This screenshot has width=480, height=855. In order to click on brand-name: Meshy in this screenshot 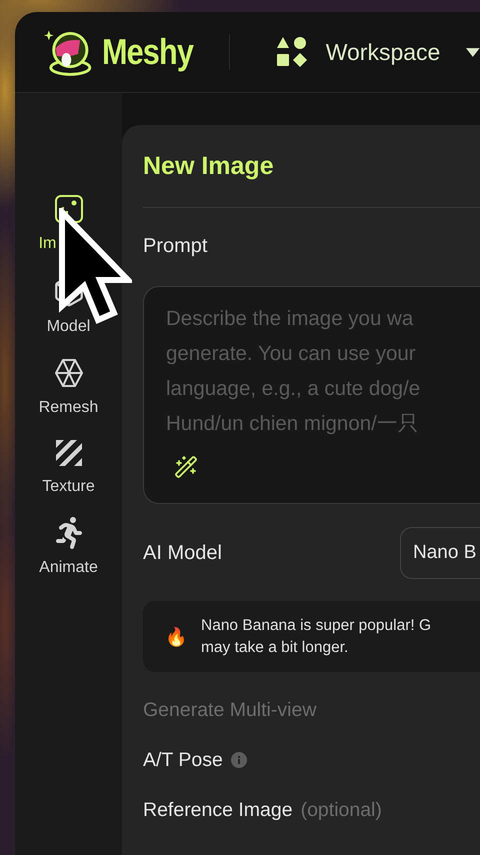, I will do `click(147, 52)`.